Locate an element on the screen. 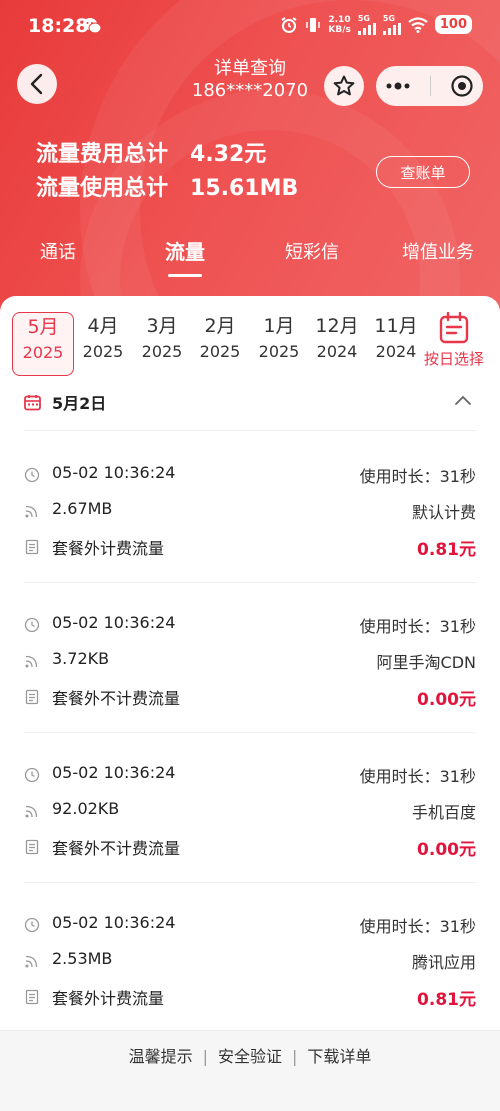  record-size-row: 3.72KB 阿里手淘CDN is located at coordinates (250, 661).